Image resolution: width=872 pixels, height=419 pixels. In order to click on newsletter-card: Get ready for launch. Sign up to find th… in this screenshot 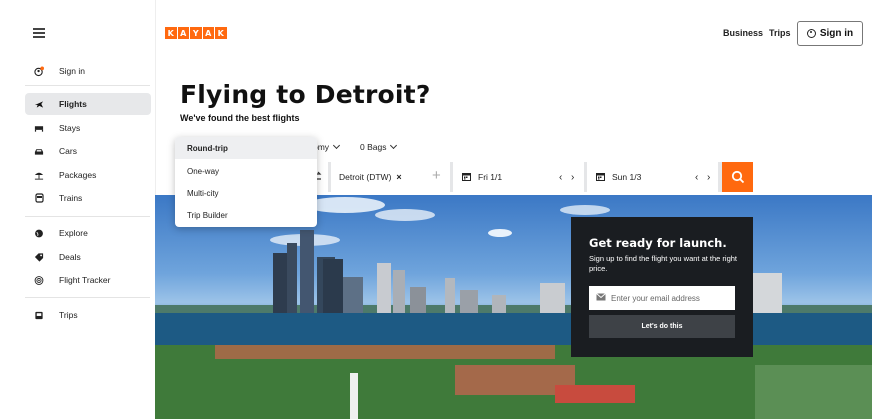, I will do `click(662, 287)`.